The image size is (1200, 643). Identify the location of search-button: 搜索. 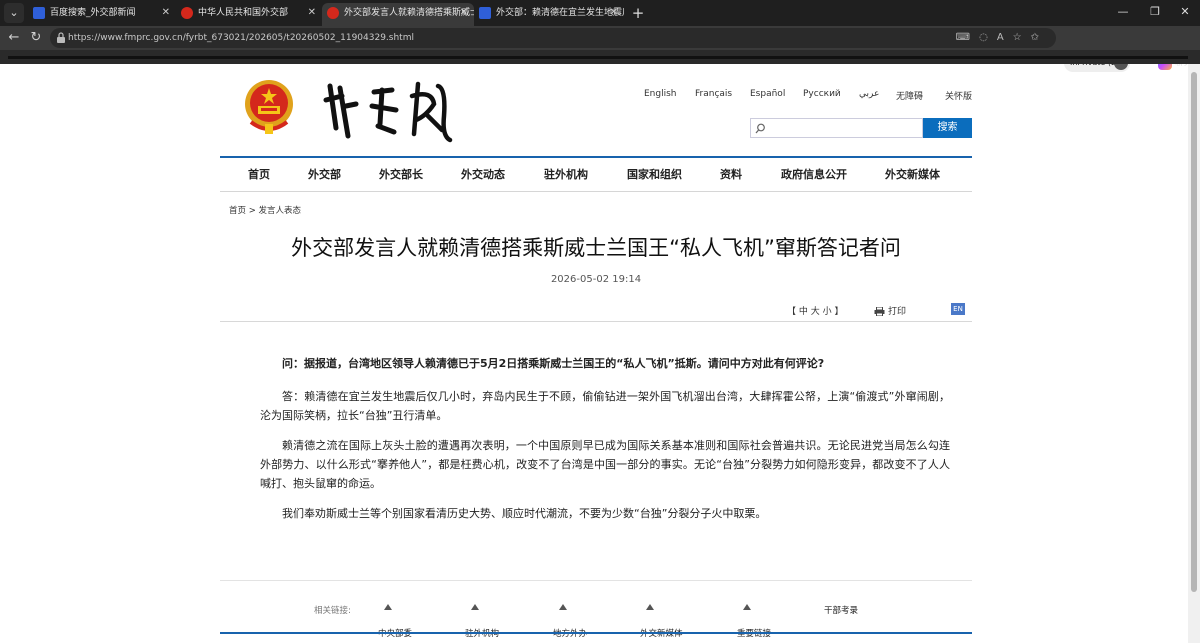
(947, 128).